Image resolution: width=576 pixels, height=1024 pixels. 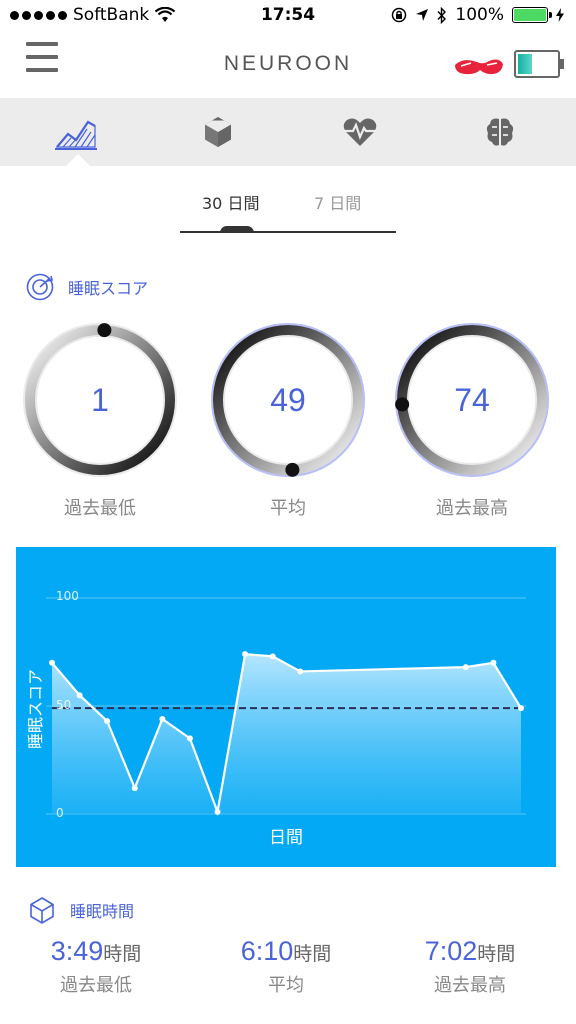 What do you see at coordinates (100, 508) in the screenshot?
I see `score-ring-label: 過去最低` at bounding box center [100, 508].